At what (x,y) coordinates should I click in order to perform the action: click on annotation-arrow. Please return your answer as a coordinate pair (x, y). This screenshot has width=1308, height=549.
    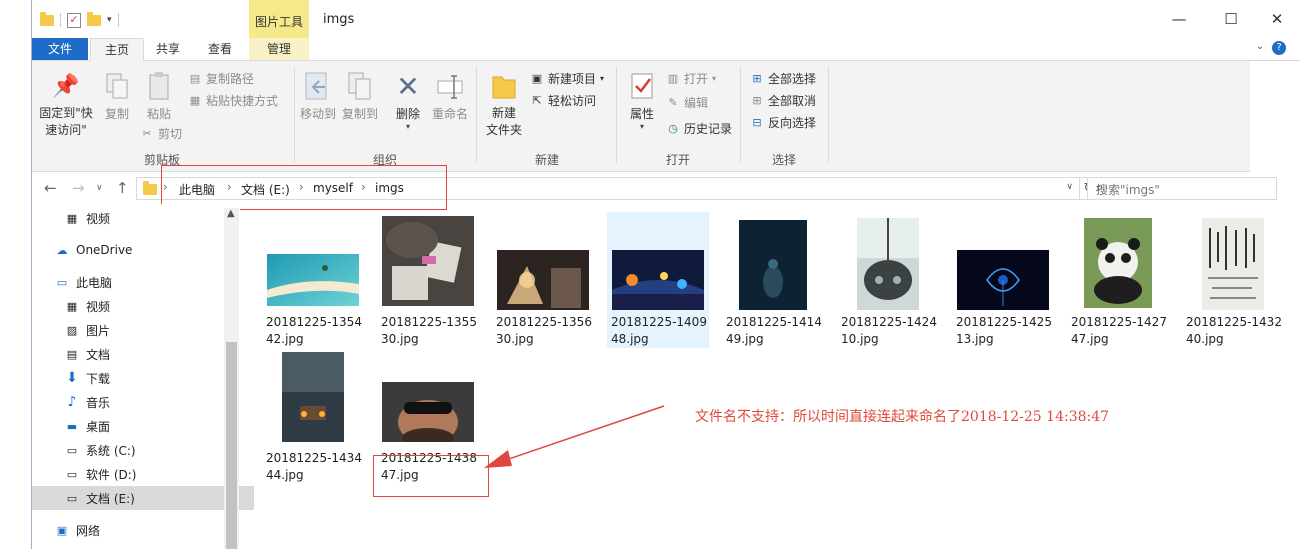
    Looking at the image, I should click on (574, 436).